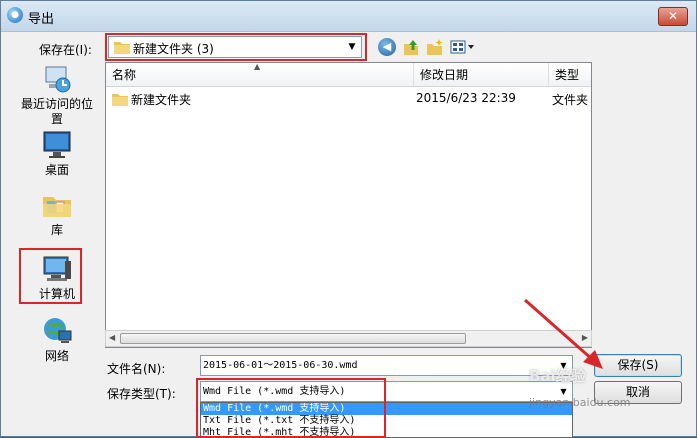 Image resolution: width=697 pixels, height=438 pixels. I want to click on filename-input: 2015-06-01～2015-06-30.wmd ▼, so click(386, 365).